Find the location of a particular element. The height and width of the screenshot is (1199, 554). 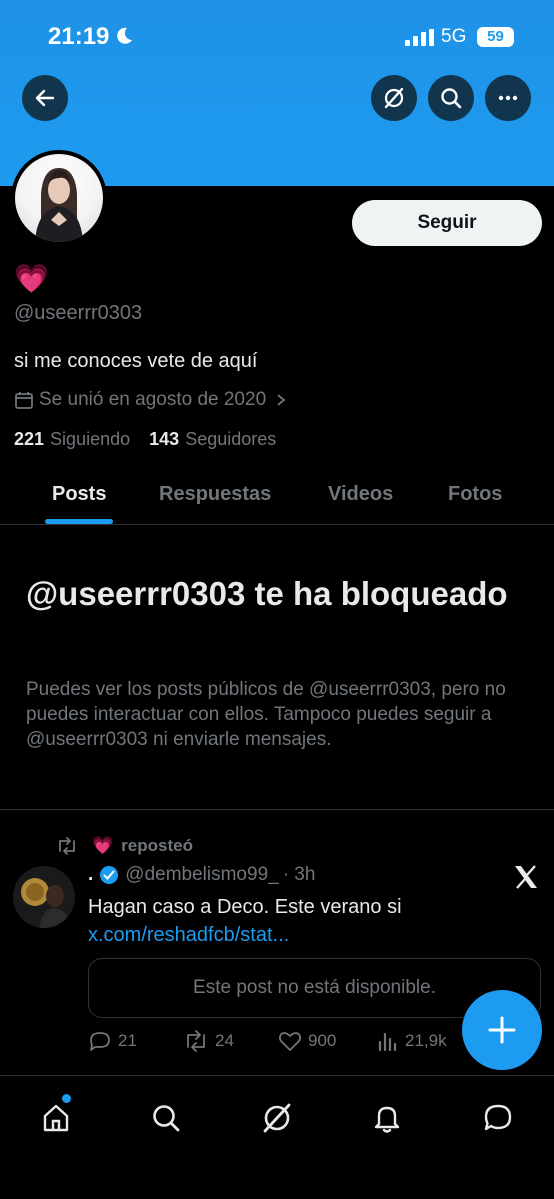

tab-posts: Posts is located at coordinates (79, 494).